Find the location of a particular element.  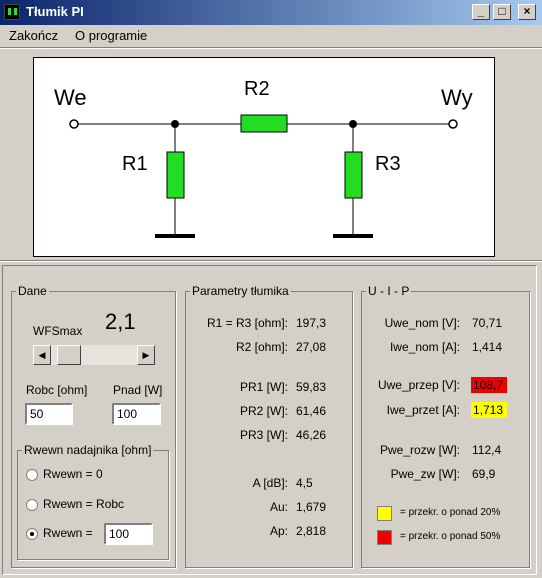

window-title: Tłumik PI is located at coordinates (55, 11).